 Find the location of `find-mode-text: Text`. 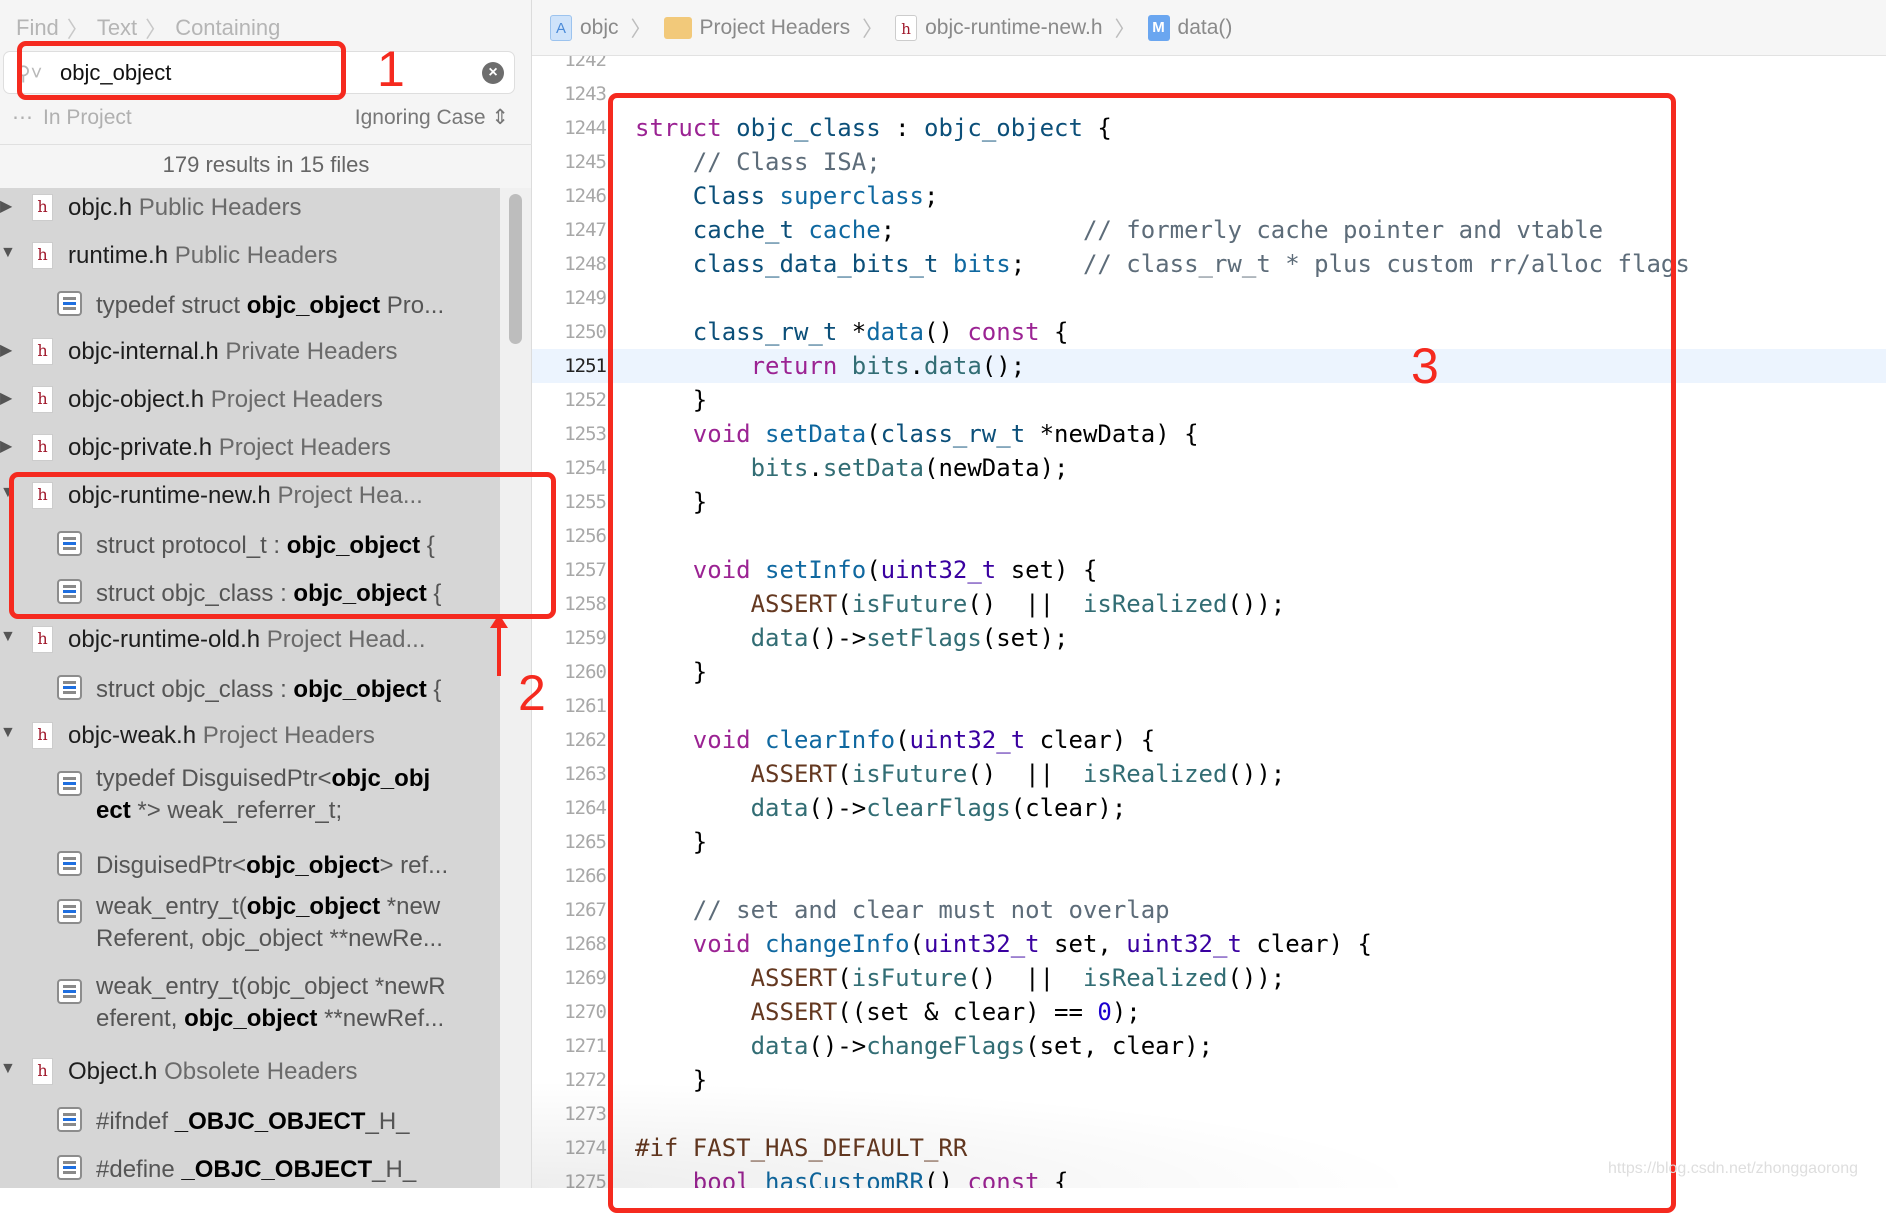

find-mode-text: Text is located at coordinates (117, 28).